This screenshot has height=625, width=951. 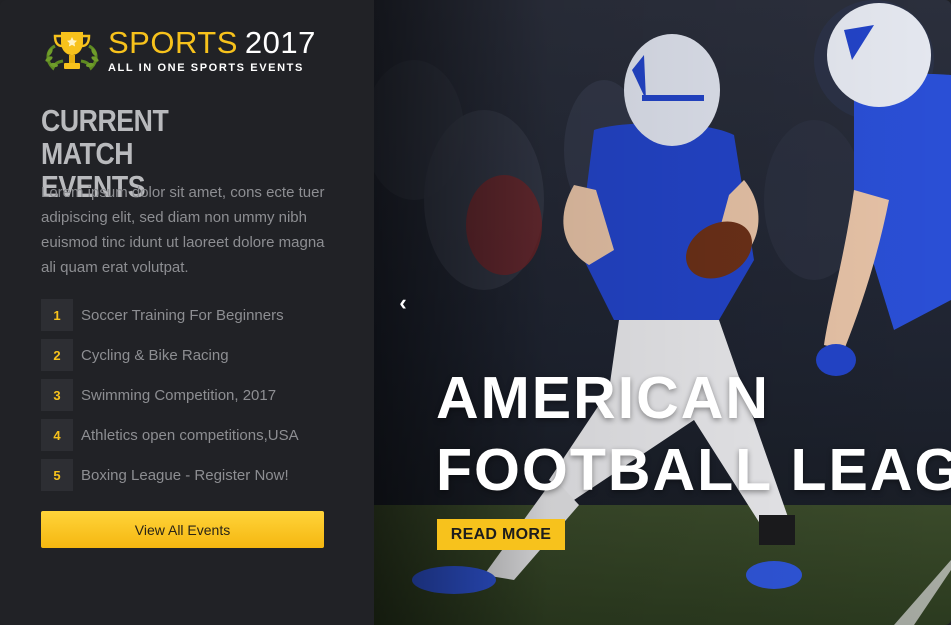 What do you see at coordinates (693, 434) in the screenshot?
I see `hero-title: AMERICAN FOOTBALL LEAG` at bounding box center [693, 434].